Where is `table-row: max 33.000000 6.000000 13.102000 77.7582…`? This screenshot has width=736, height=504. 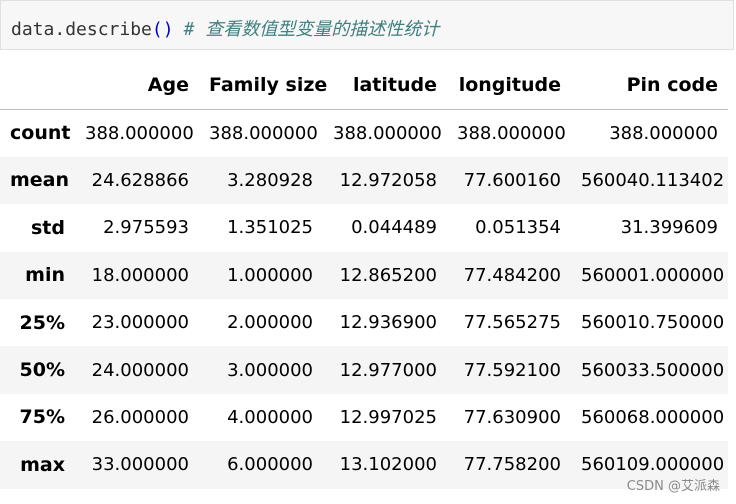
table-row: max 33.000000 6.000000 13.102000 77.7582… is located at coordinates (364, 465).